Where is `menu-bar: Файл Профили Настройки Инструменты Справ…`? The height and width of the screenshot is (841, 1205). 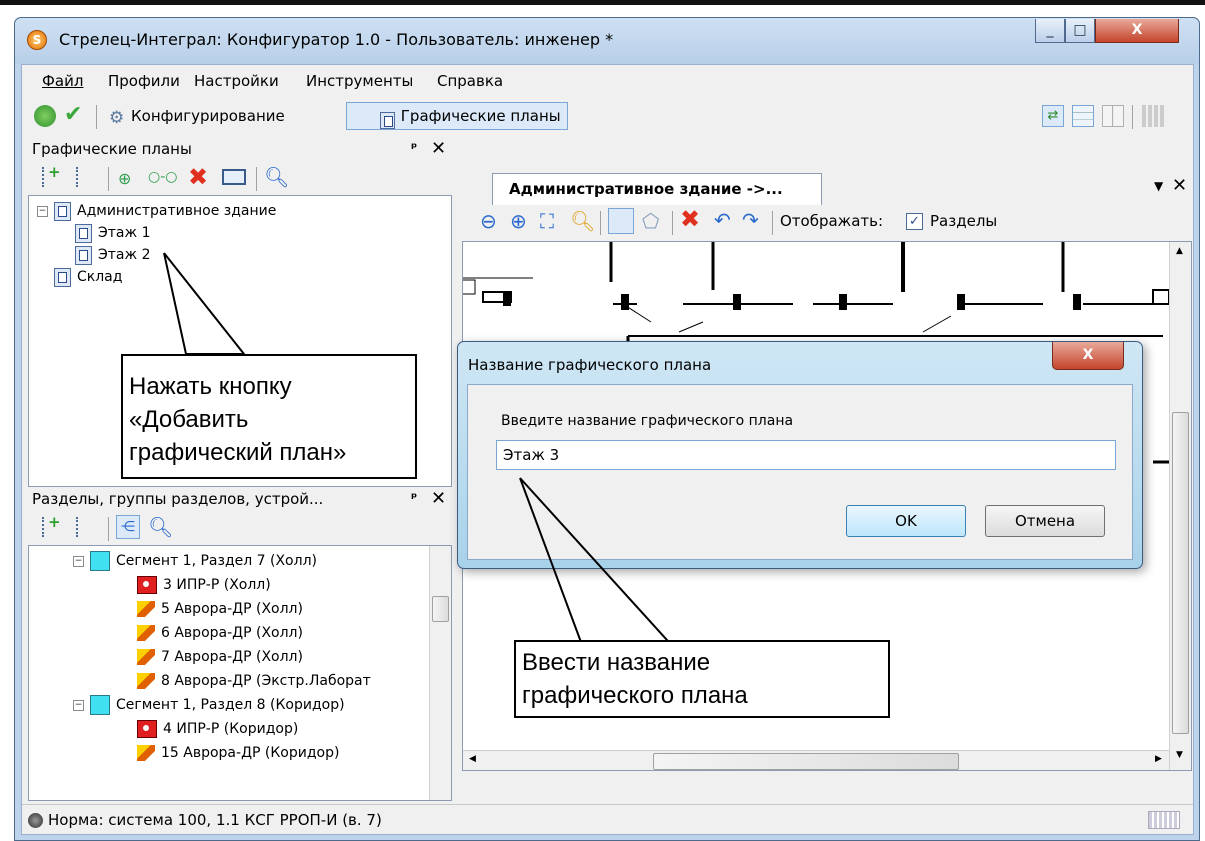 menu-bar: Файл Профили Настройки Инструменты Справ… is located at coordinates (607, 81).